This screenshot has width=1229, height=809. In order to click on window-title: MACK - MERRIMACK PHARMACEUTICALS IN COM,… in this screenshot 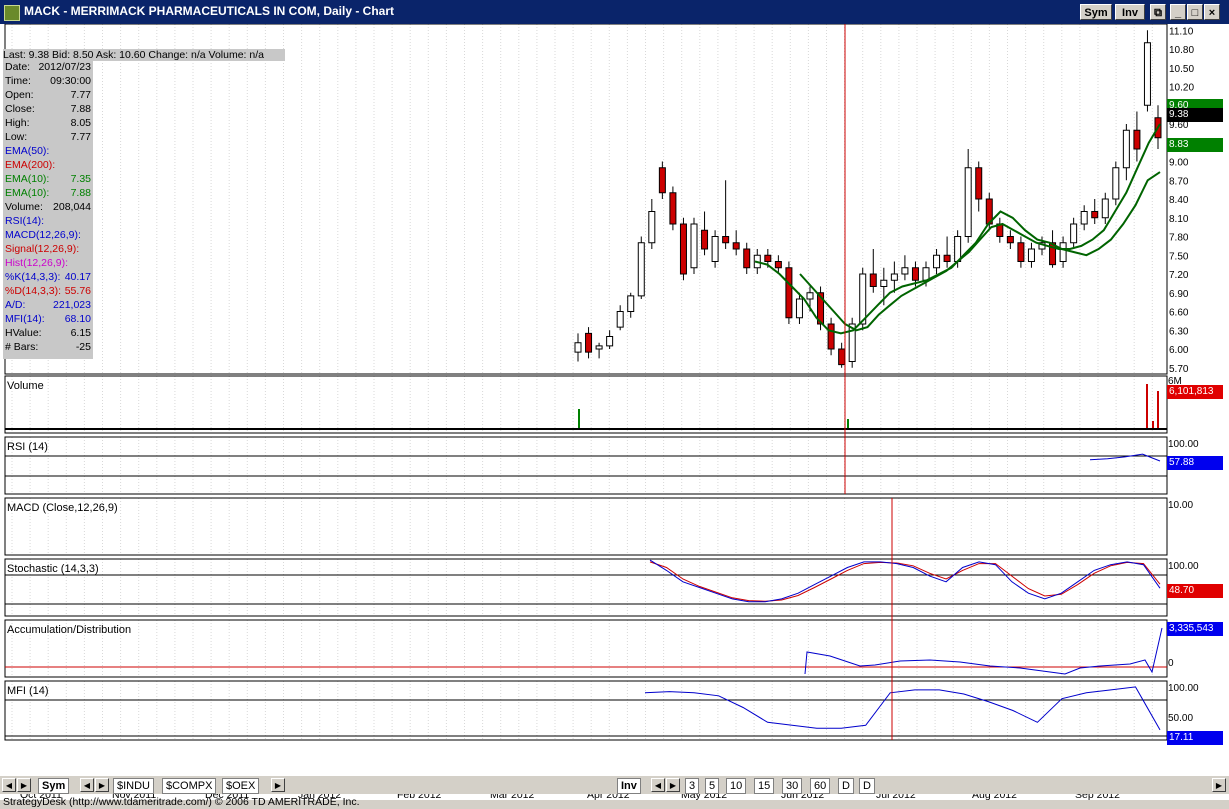, I will do `click(209, 11)`.